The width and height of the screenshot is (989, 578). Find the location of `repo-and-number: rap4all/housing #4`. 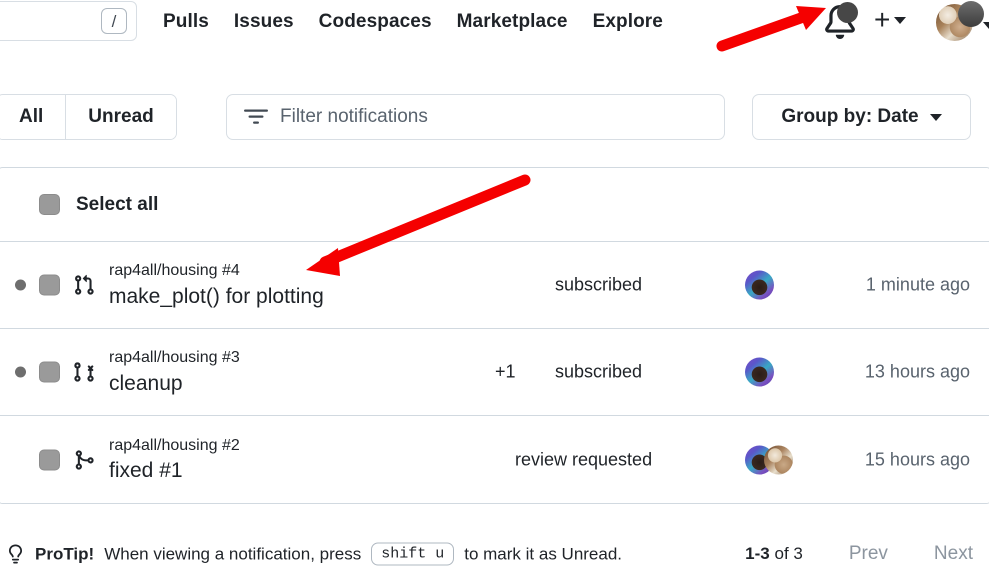

repo-and-number: rap4all/housing #4 is located at coordinates (174, 271).